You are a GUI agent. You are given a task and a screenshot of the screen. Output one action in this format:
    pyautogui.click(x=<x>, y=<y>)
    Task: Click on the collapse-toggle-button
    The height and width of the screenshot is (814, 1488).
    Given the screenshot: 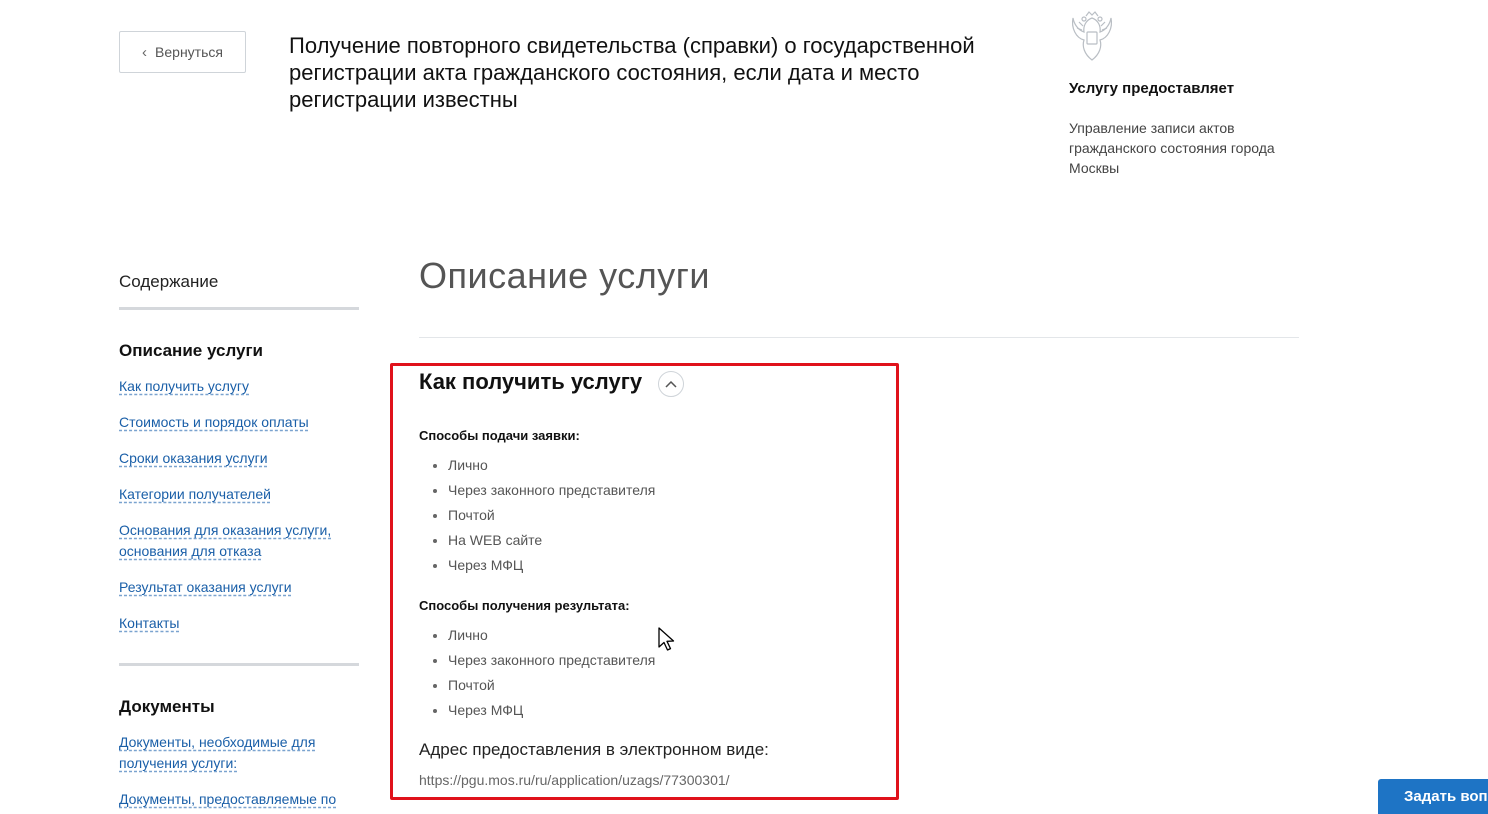 What is the action you would take?
    pyautogui.click(x=671, y=384)
    